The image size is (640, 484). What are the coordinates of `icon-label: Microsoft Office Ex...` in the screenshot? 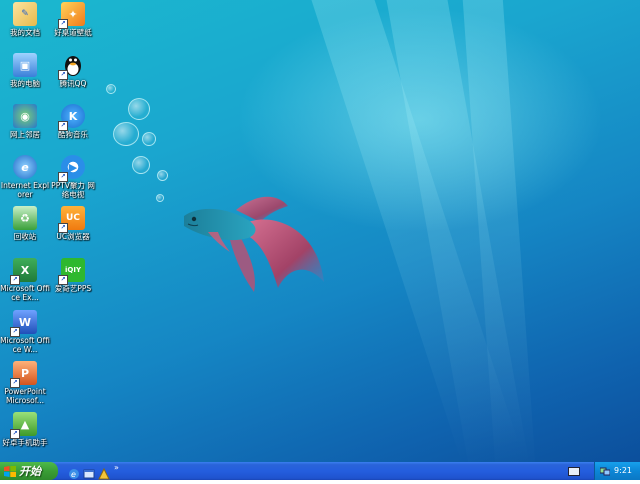 It's located at (25, 293).